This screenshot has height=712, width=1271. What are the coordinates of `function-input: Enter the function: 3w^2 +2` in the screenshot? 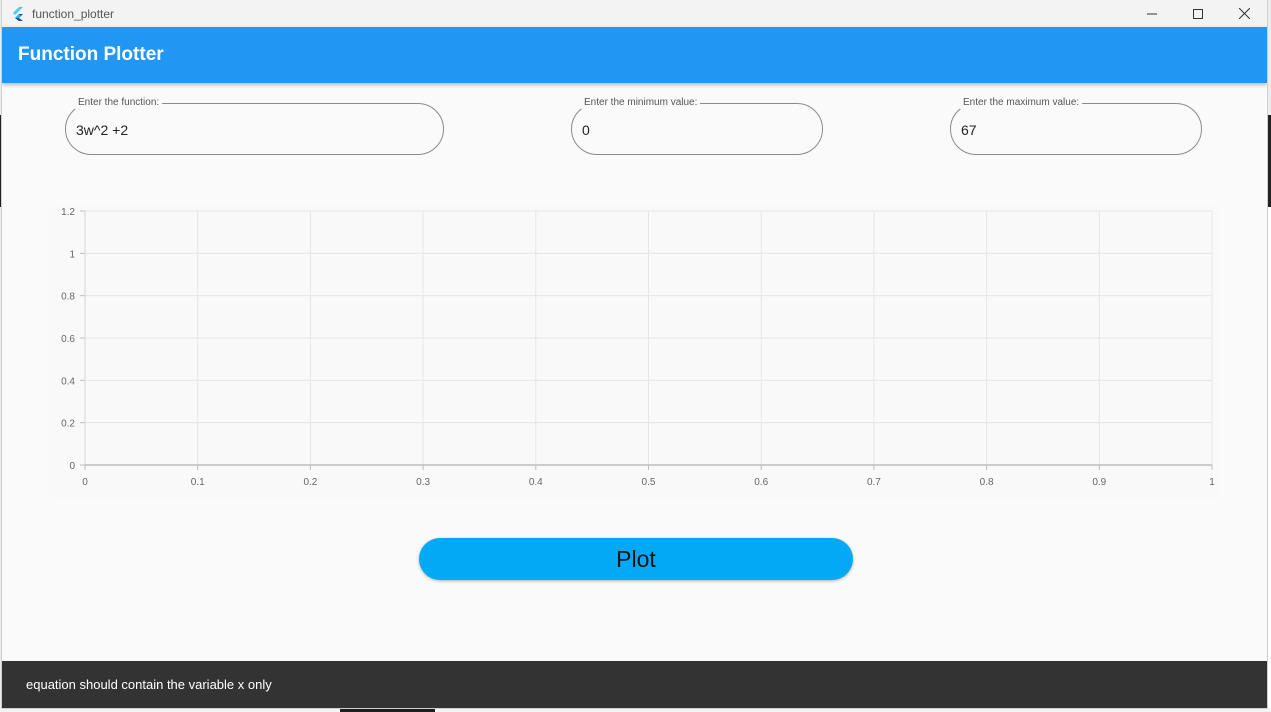 It's located at (254, 126).